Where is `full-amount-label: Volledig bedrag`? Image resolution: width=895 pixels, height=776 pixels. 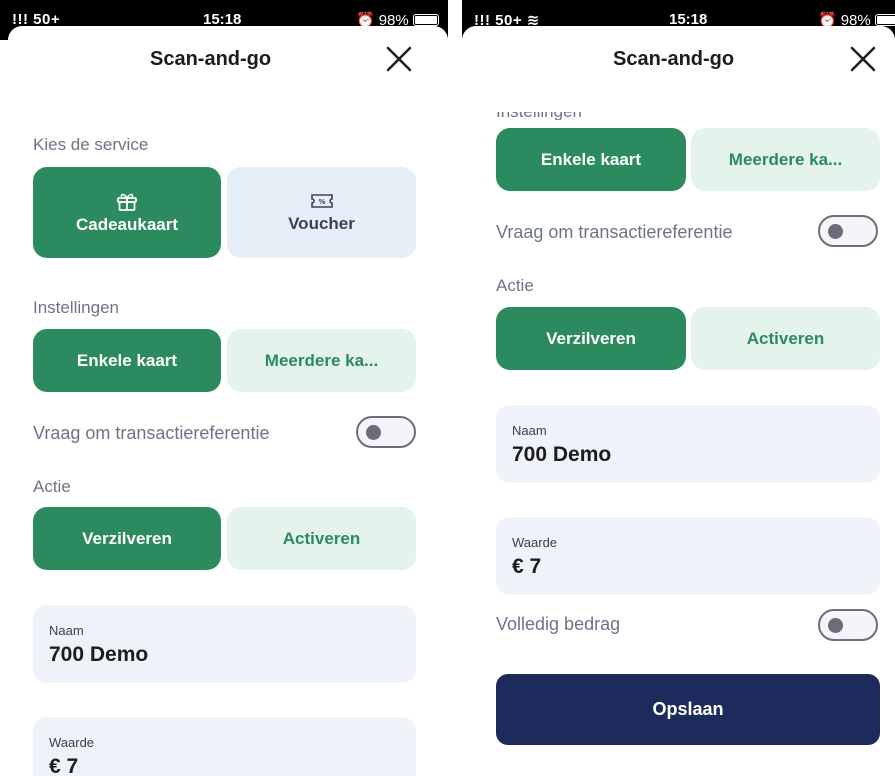 full-amount-label: Volledig bedrag is located at coordinates (558, 624).